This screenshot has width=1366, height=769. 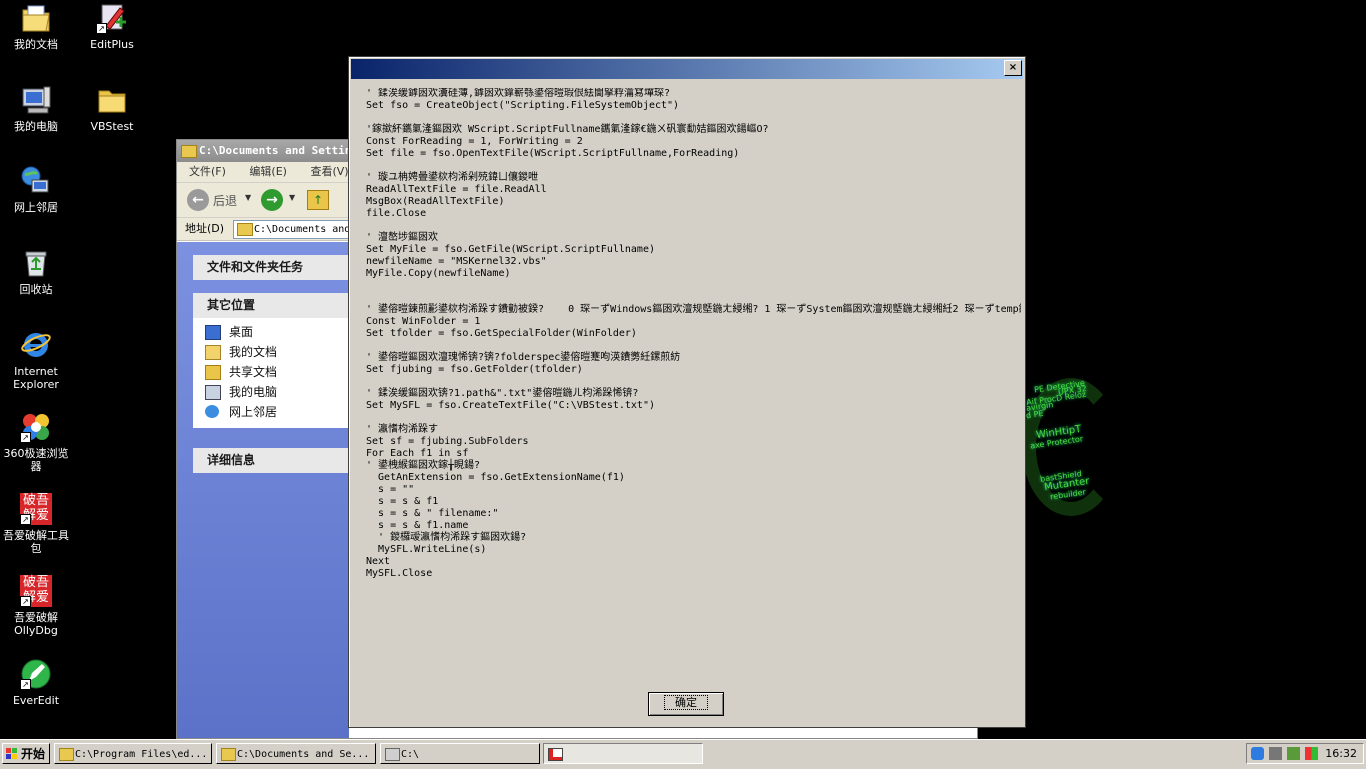 What do you see at coordinates (271, 372) in the screenshot?
I see `place-shared-documents: 共享文档` at bounding box center [271, 372].